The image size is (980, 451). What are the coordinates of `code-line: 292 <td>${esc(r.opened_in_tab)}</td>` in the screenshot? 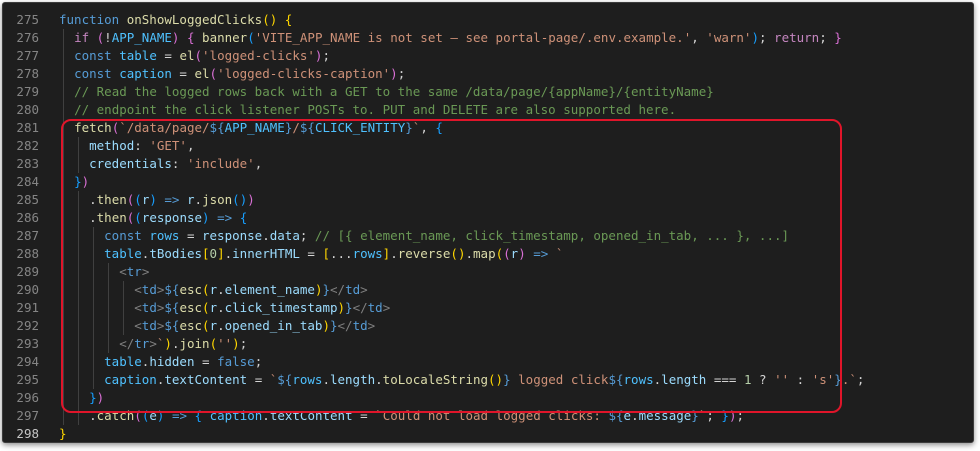 It's located at (488, 326).